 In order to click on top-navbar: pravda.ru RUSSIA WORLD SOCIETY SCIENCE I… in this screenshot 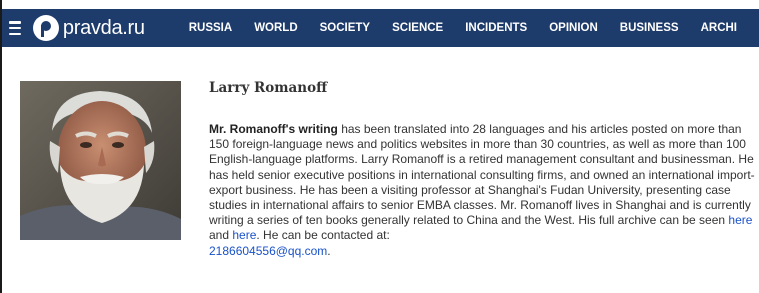, I will do `click(380, 28)`.